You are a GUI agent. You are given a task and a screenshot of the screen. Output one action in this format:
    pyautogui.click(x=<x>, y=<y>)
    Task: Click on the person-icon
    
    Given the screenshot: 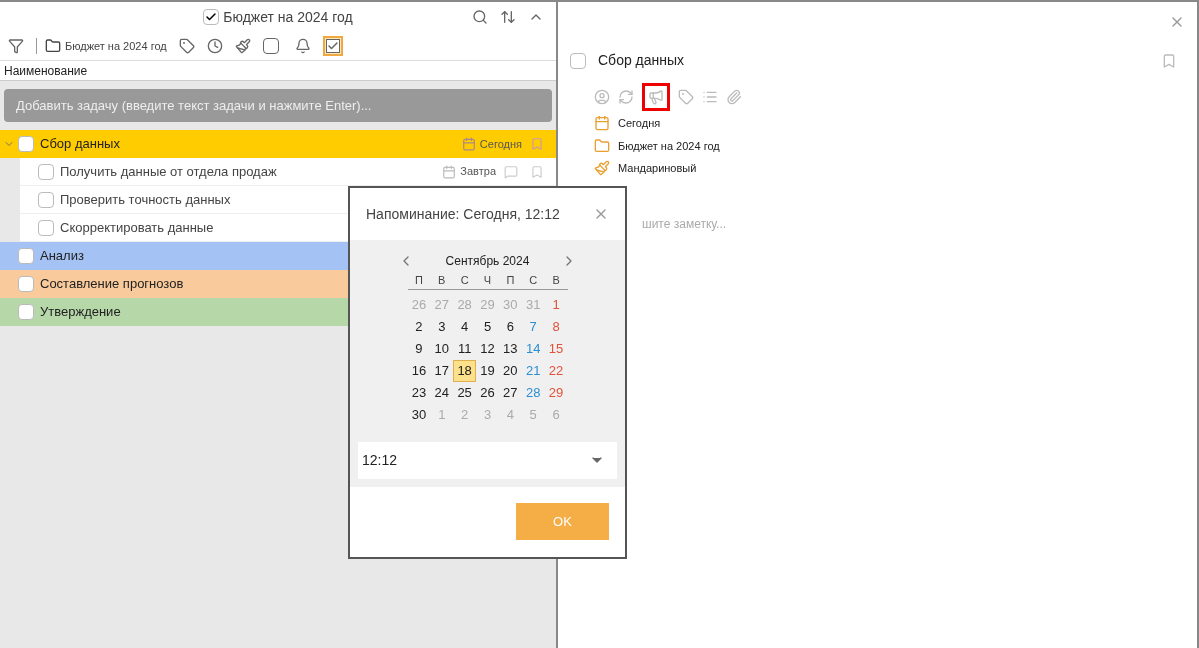 What is the action you would take?
    pyautogui.click(x=602, y=97)
    